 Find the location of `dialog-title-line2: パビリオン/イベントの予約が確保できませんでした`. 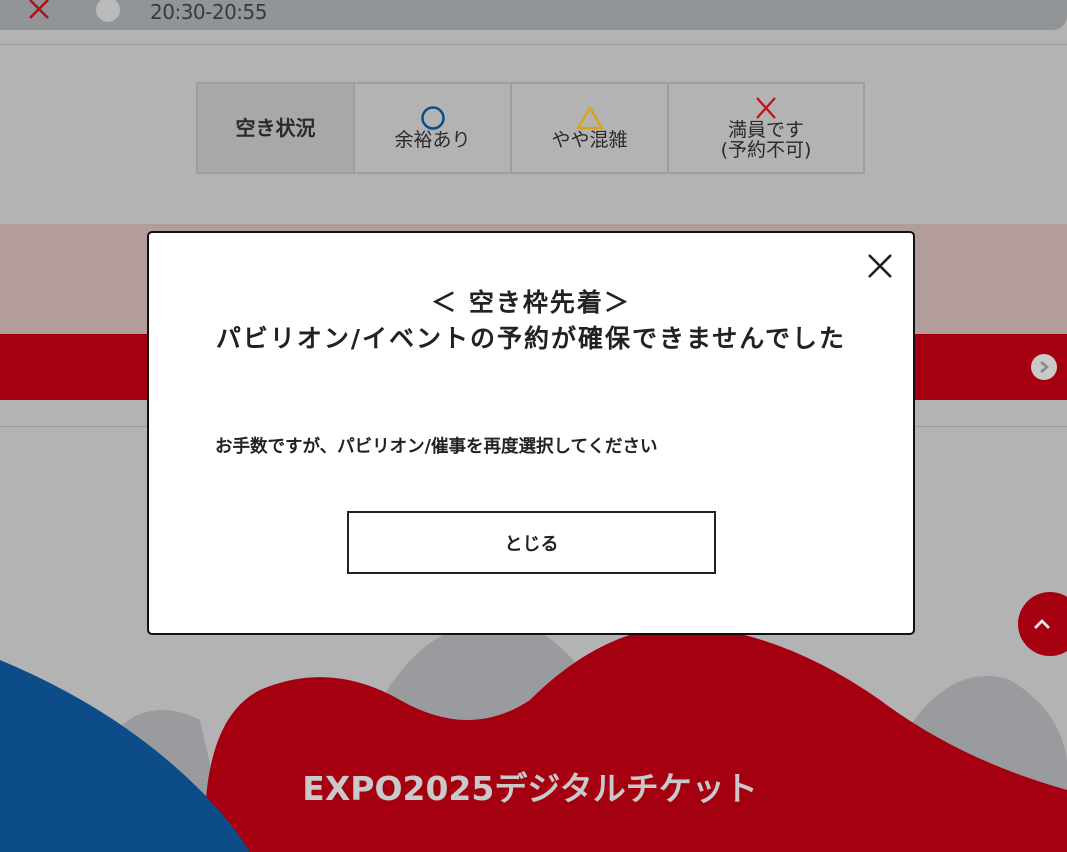

dialog-title-line2: パビリオン/イベントの予約が確保できませんでした is located at coordinates (531, 338).